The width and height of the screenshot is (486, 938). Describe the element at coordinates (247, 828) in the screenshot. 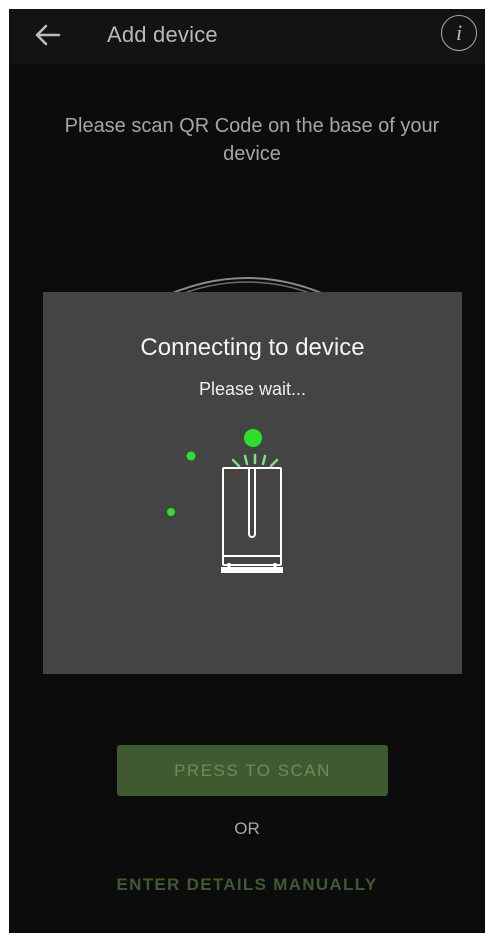

I see `or-separator: OR` at that location.